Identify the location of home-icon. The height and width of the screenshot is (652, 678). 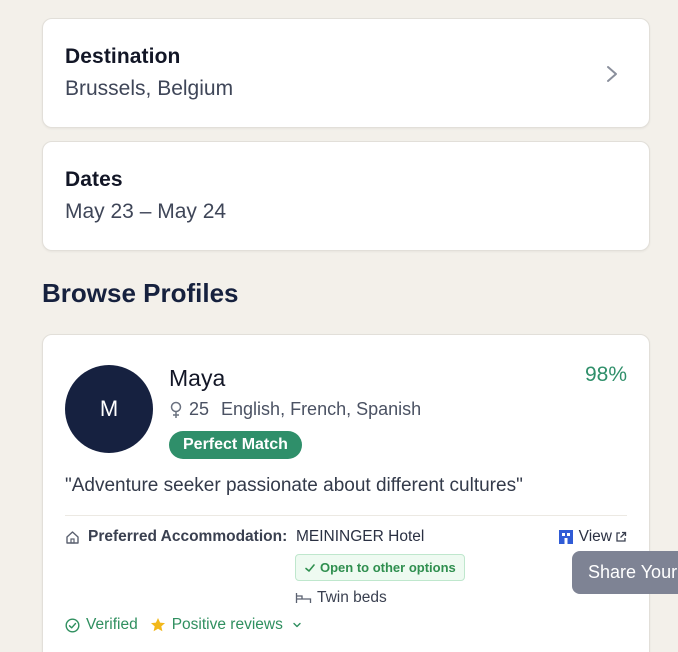
(72, 537).